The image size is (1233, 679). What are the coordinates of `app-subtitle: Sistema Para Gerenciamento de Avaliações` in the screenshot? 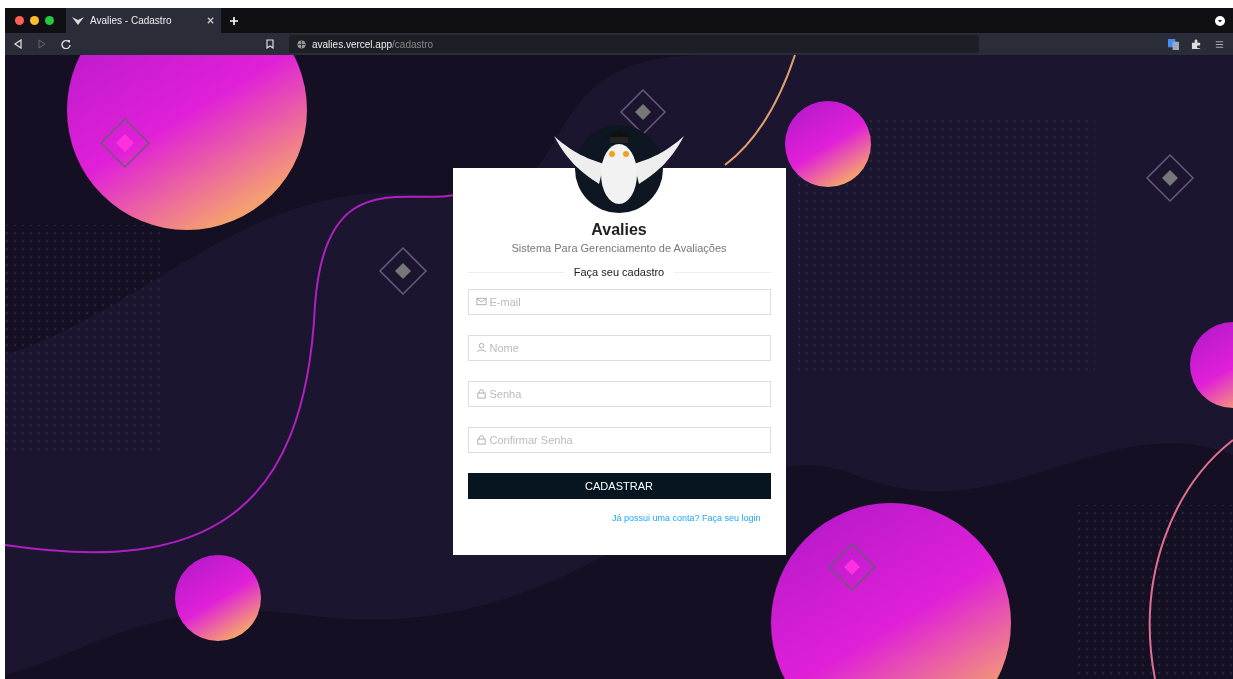 It's located at (619, 248).